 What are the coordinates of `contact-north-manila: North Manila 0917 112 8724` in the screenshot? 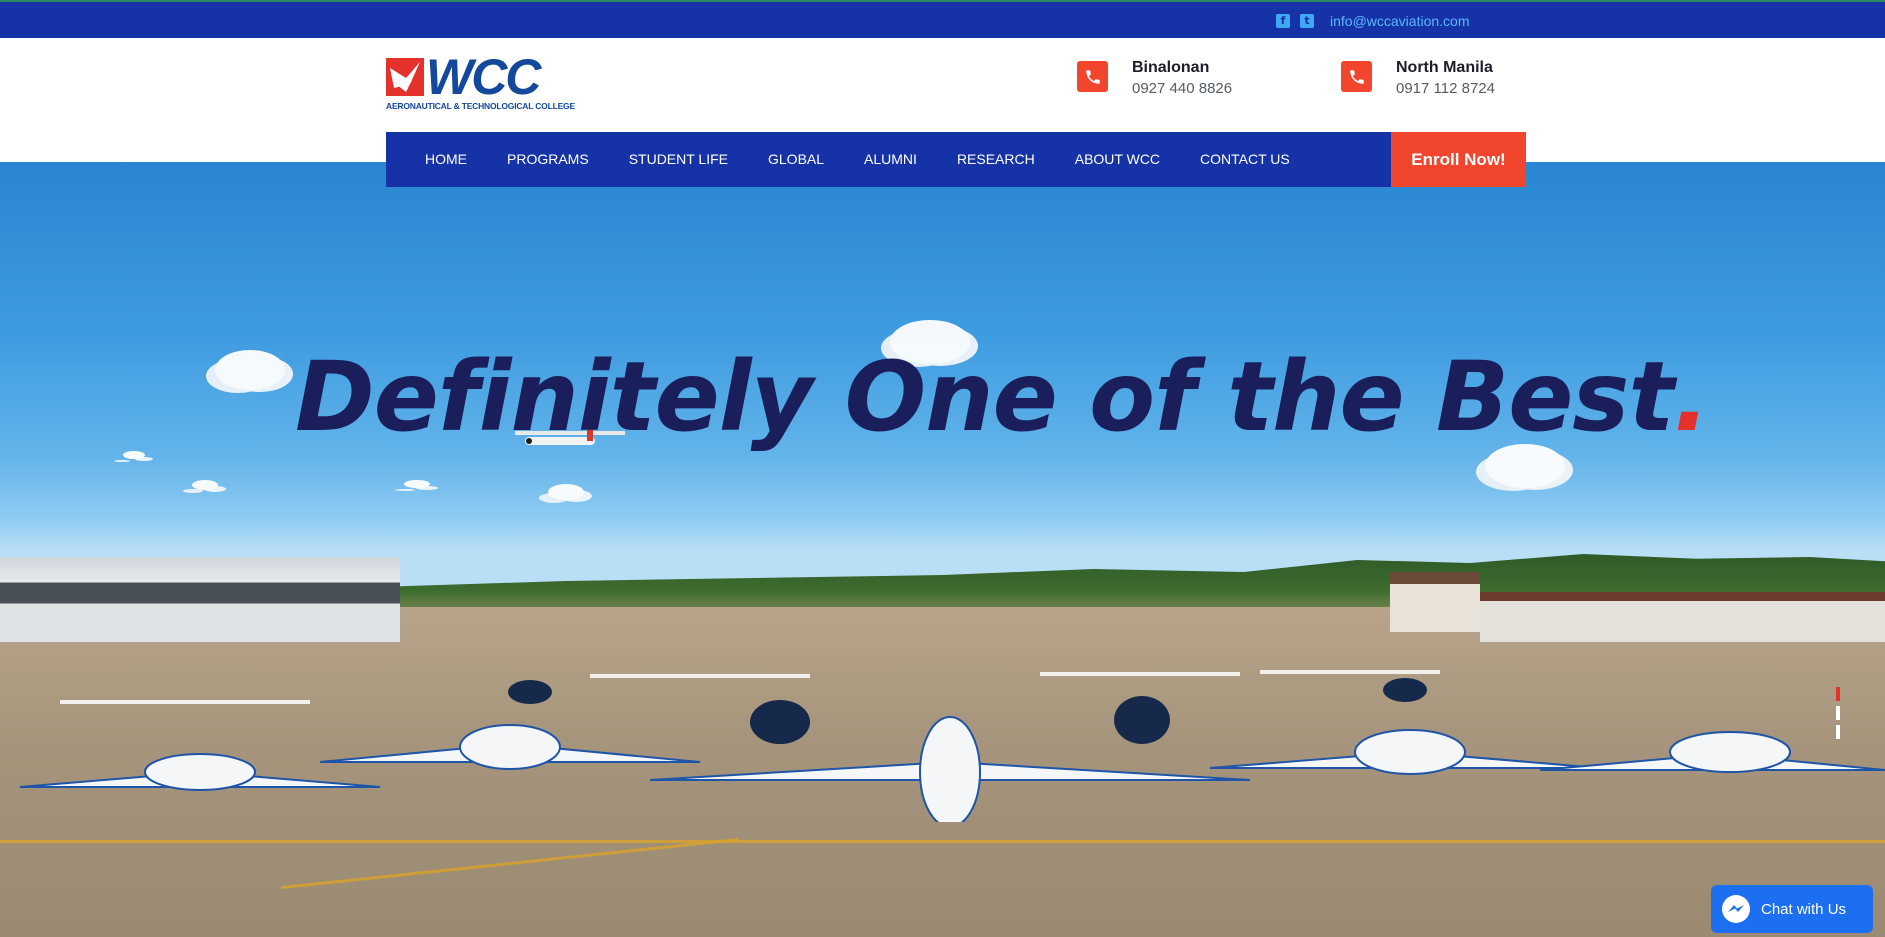 It's located at (1418, 79).